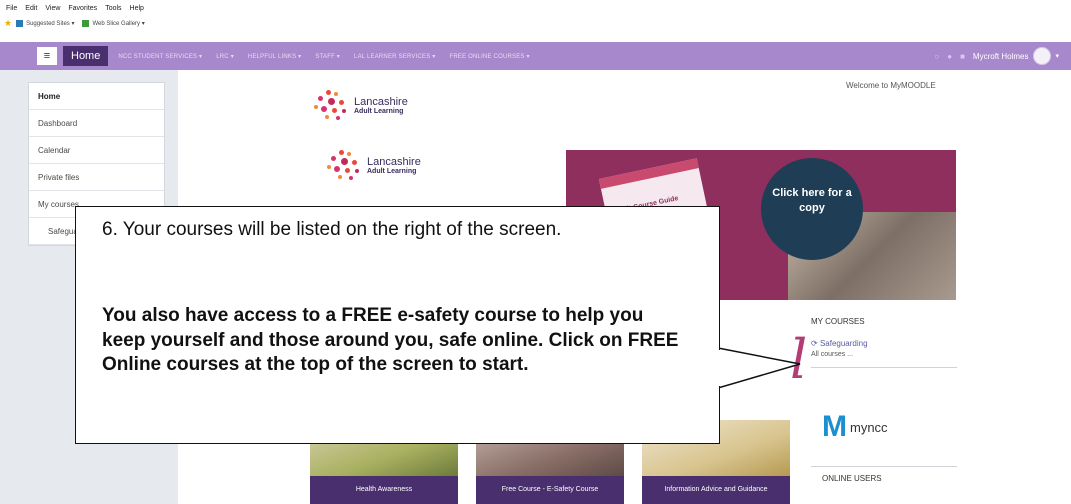 This screenshot has height=504, width=1071. I want to click on favorites-bar: ★ Suggested Sites ▾ Web Slice Gallery ▾, so click(535, 23).